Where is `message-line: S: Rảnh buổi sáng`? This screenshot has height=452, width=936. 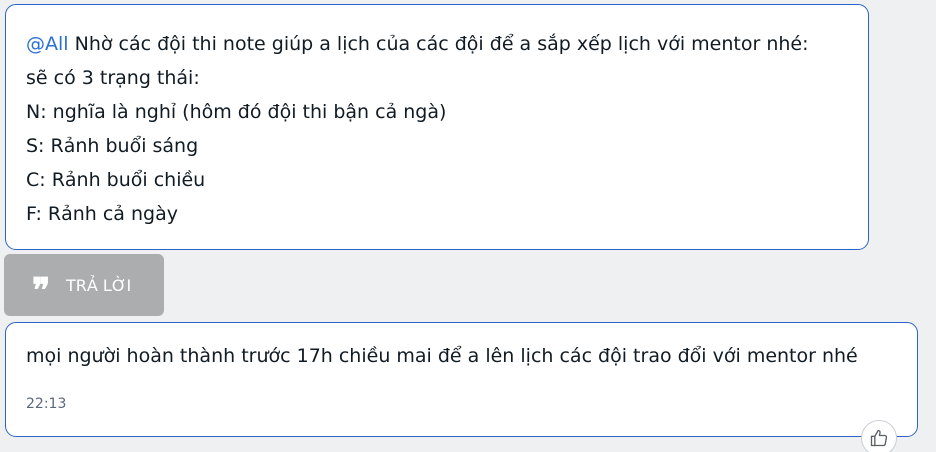
message-line: S: Rảnh buổi sáng is located at coordinates (112, 146).